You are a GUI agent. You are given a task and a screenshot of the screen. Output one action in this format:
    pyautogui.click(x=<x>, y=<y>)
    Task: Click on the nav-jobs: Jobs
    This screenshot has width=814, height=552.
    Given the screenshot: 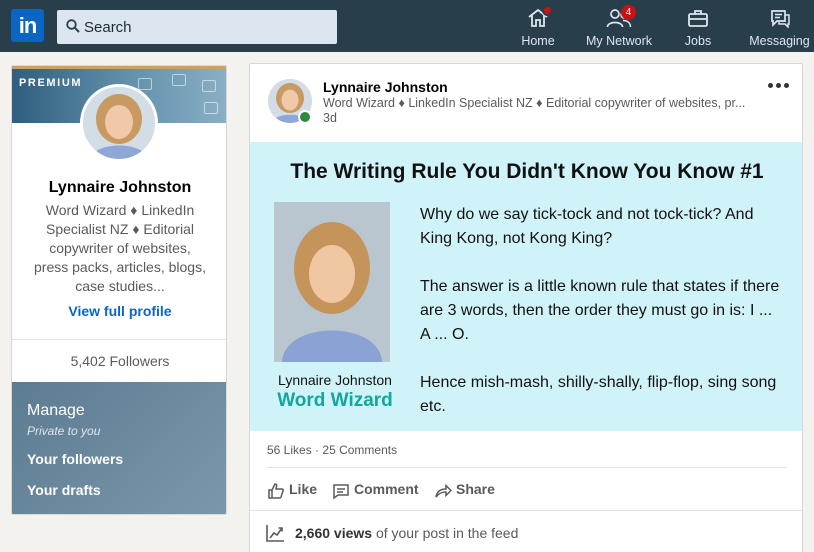 What is the action you would take?
    pyautogui.click(x=698, y=26)
    